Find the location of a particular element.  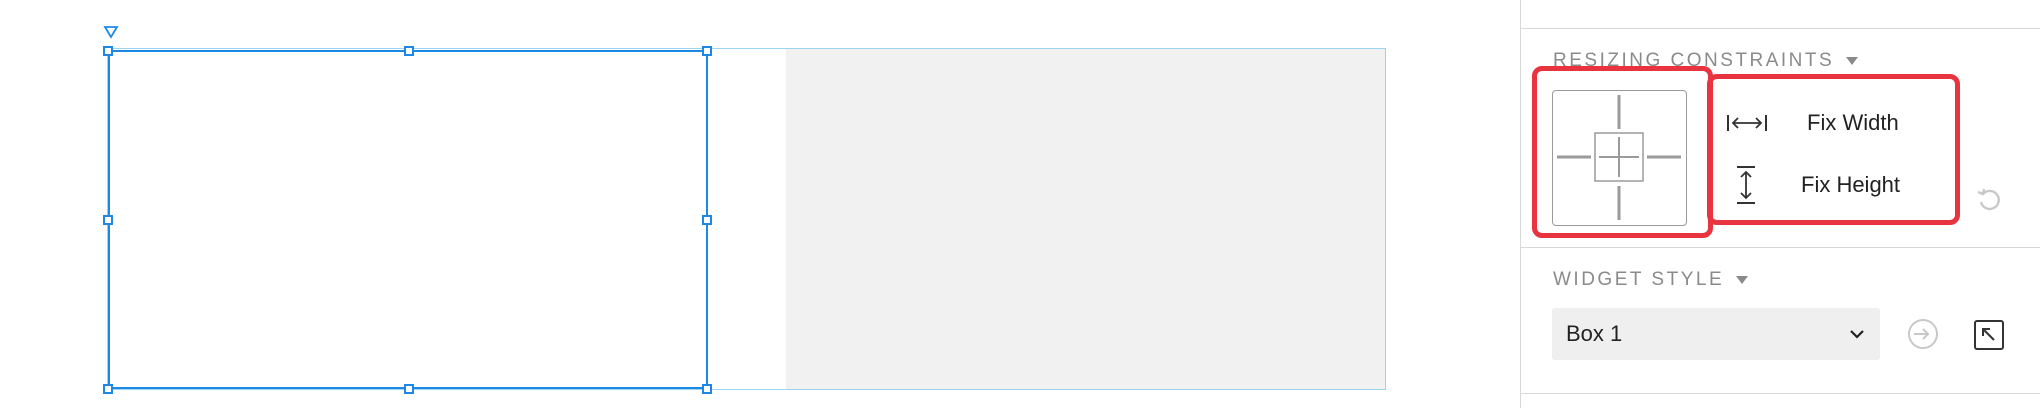

open-style-editor-button is located at coordinates (1989, 335).